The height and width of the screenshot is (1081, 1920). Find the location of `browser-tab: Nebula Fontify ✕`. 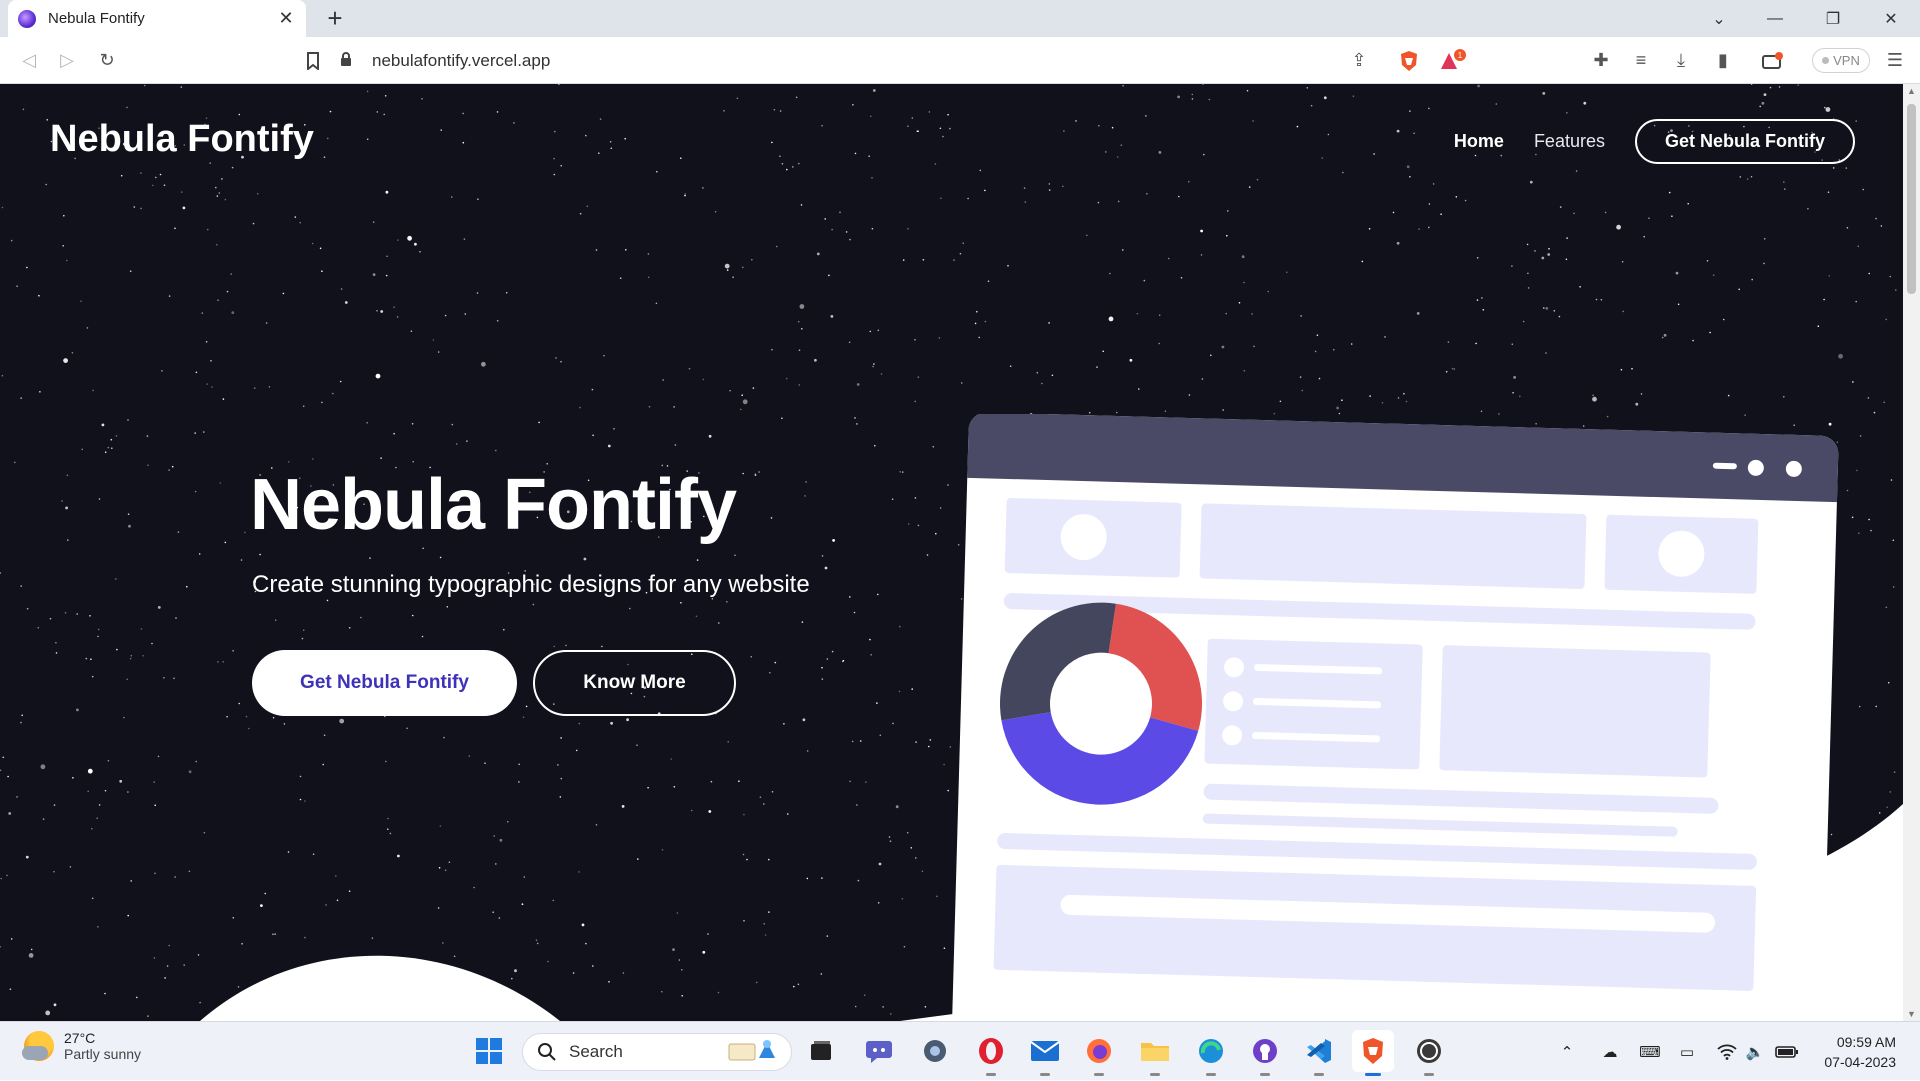

browser-tab: Nebula Fontify ✕ is located at coordinates (157, 18).